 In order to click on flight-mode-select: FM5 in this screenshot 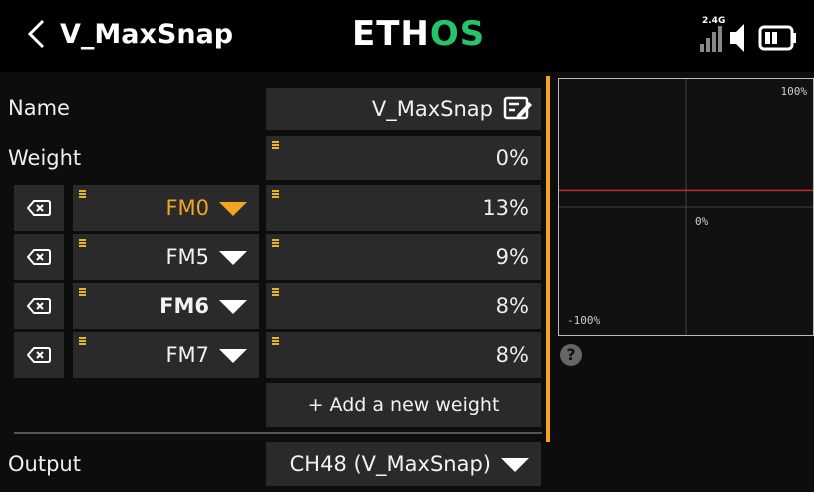, I will do `click(166, 257)`.